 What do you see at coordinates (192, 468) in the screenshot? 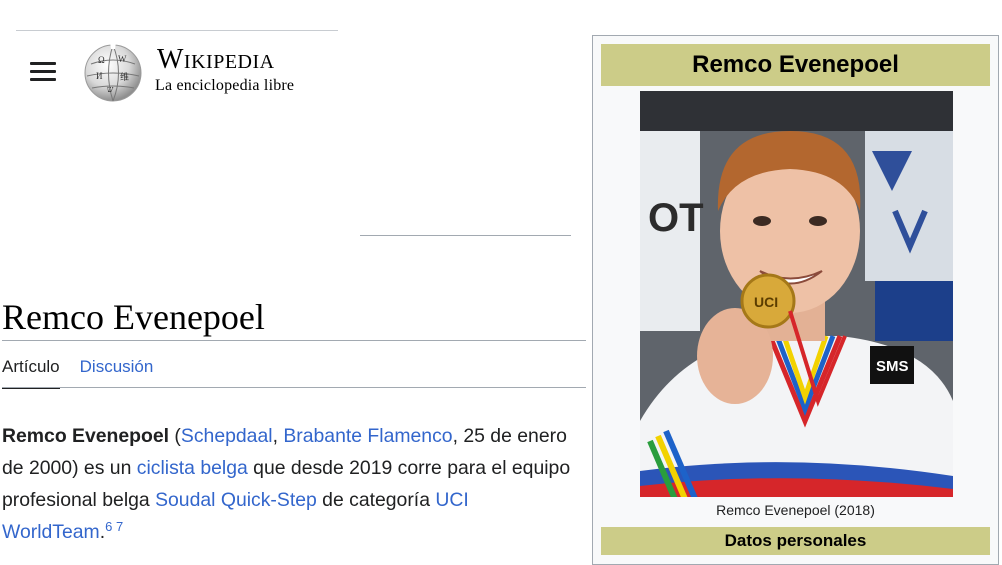
I see `link-ciclista-belga: ciclista belga` at bounding box center [192, 468].